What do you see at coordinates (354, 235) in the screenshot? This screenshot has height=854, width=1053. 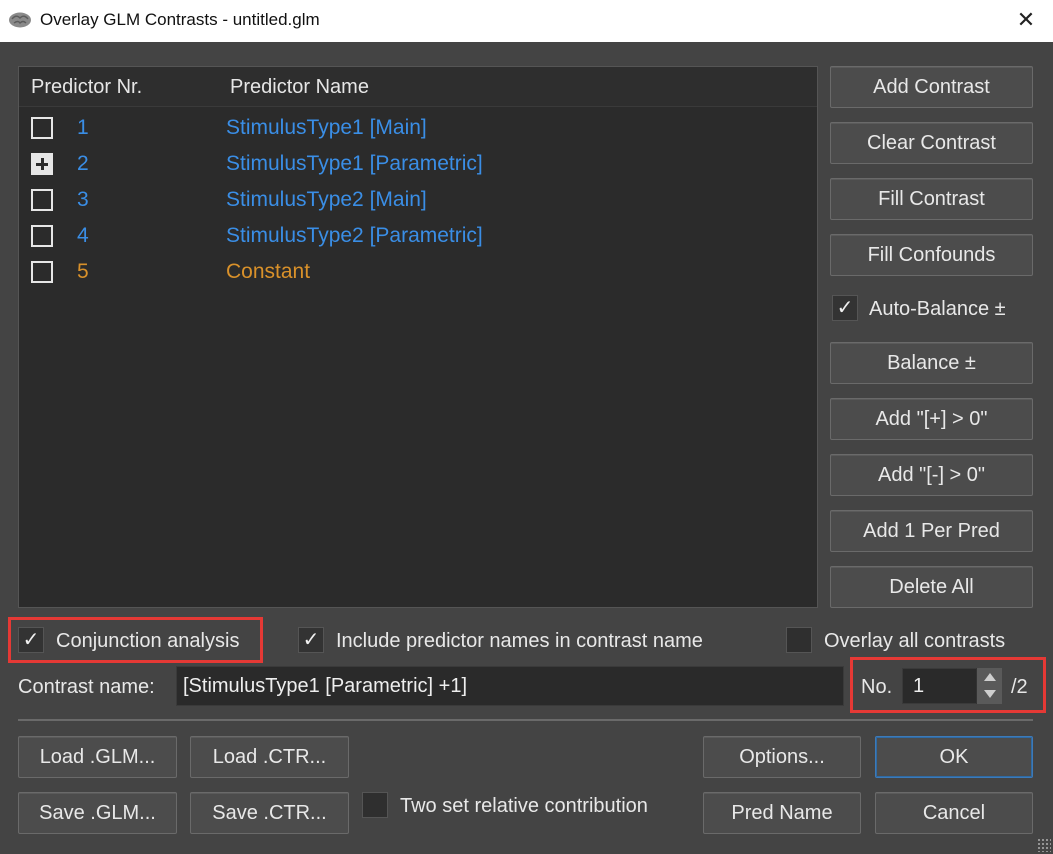 I see `predictor-name: StimulusType2 [Parametric]` at bounding box center [354, 235].